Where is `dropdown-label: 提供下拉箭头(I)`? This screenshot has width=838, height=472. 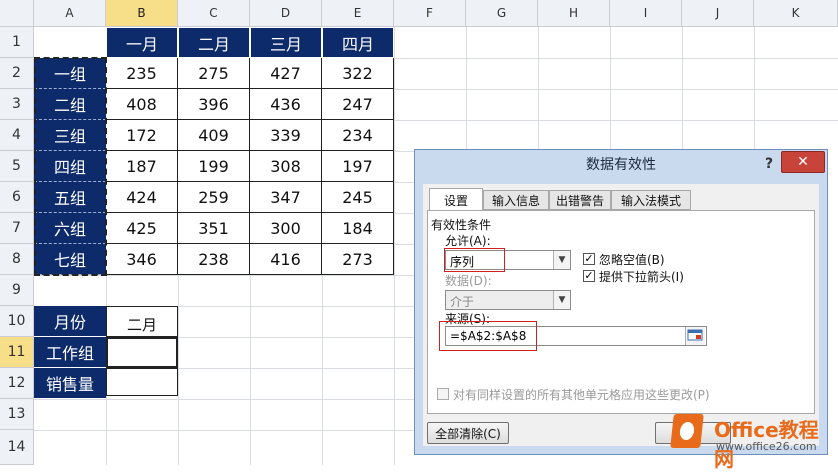 dropdown-label: 提供下拉箭头(I) is located at coordinates (641, 276).